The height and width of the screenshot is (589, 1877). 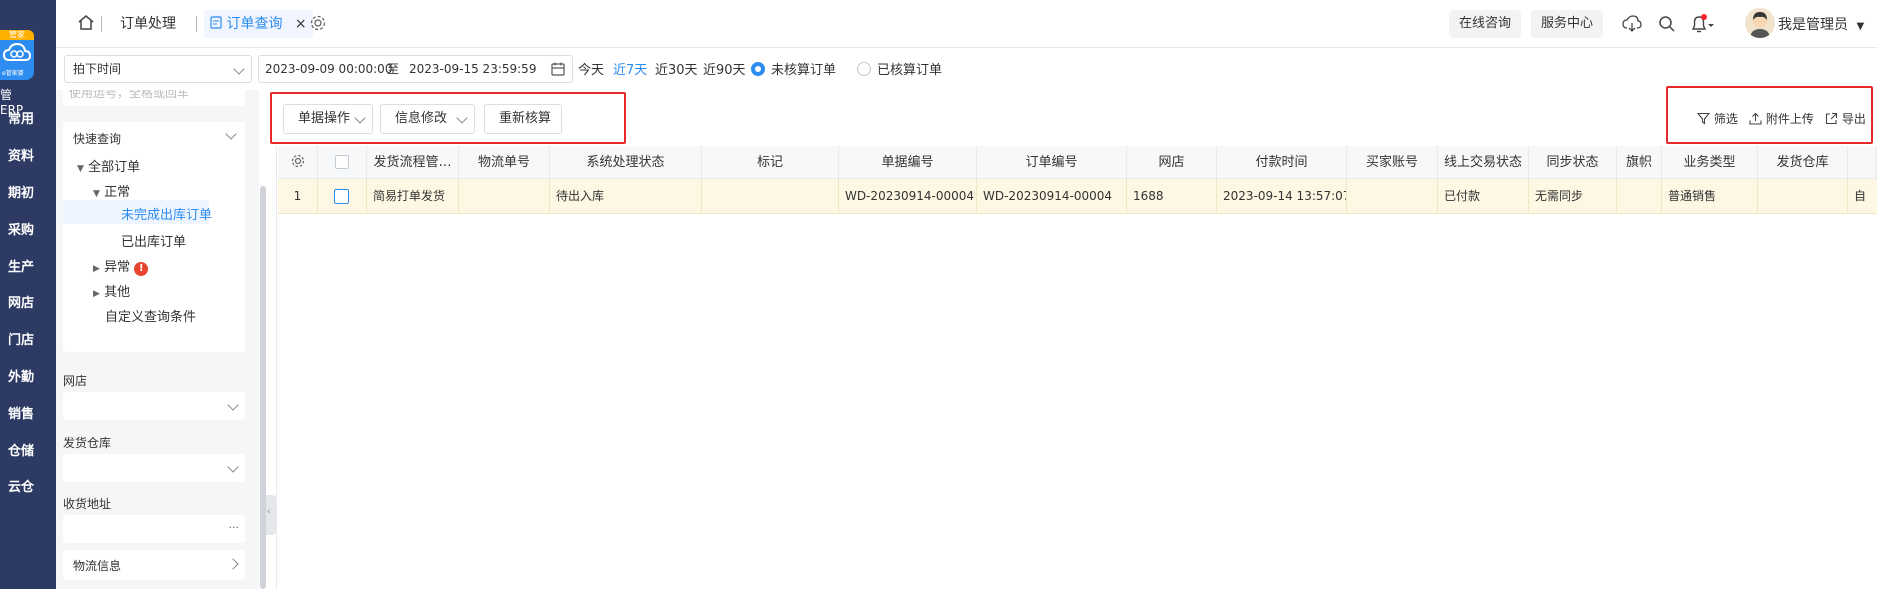 What do you see at coordinates (770, 196) in the screenshot?
I see `cell-mark` at bounding box center [770, 196].